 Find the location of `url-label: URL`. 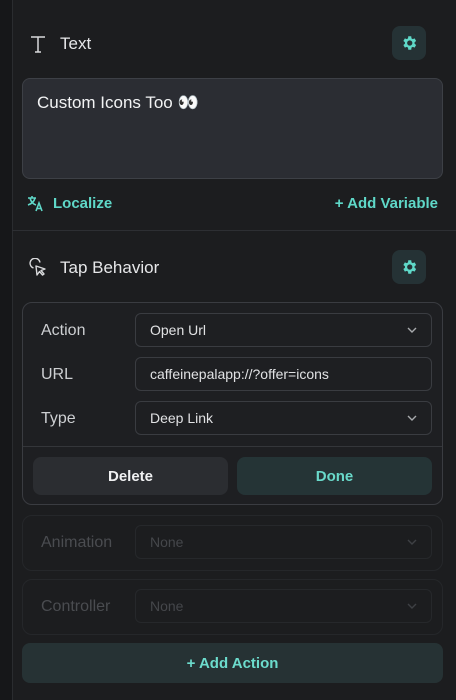

url-label: URL is located at coordinates (57, 374).